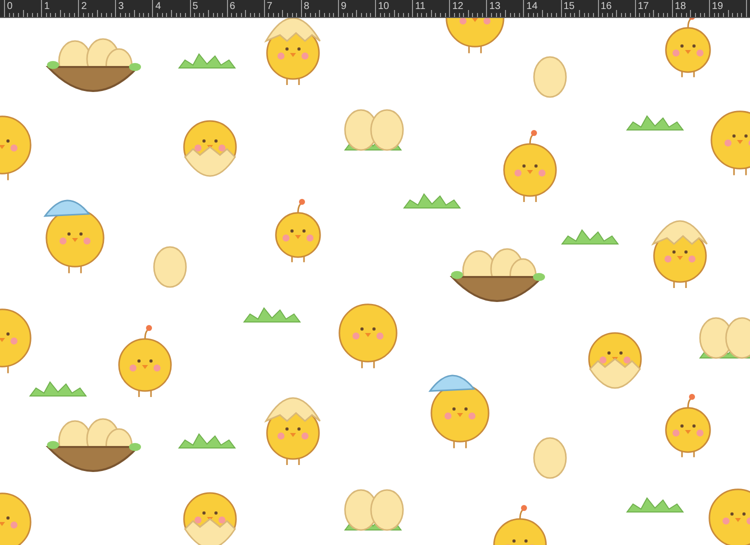 The image size is (750, 545). What do you see at coordinates (384, 7) in the screenshot?
I see `ruler-number: 10` at bounding box center [384, 7].